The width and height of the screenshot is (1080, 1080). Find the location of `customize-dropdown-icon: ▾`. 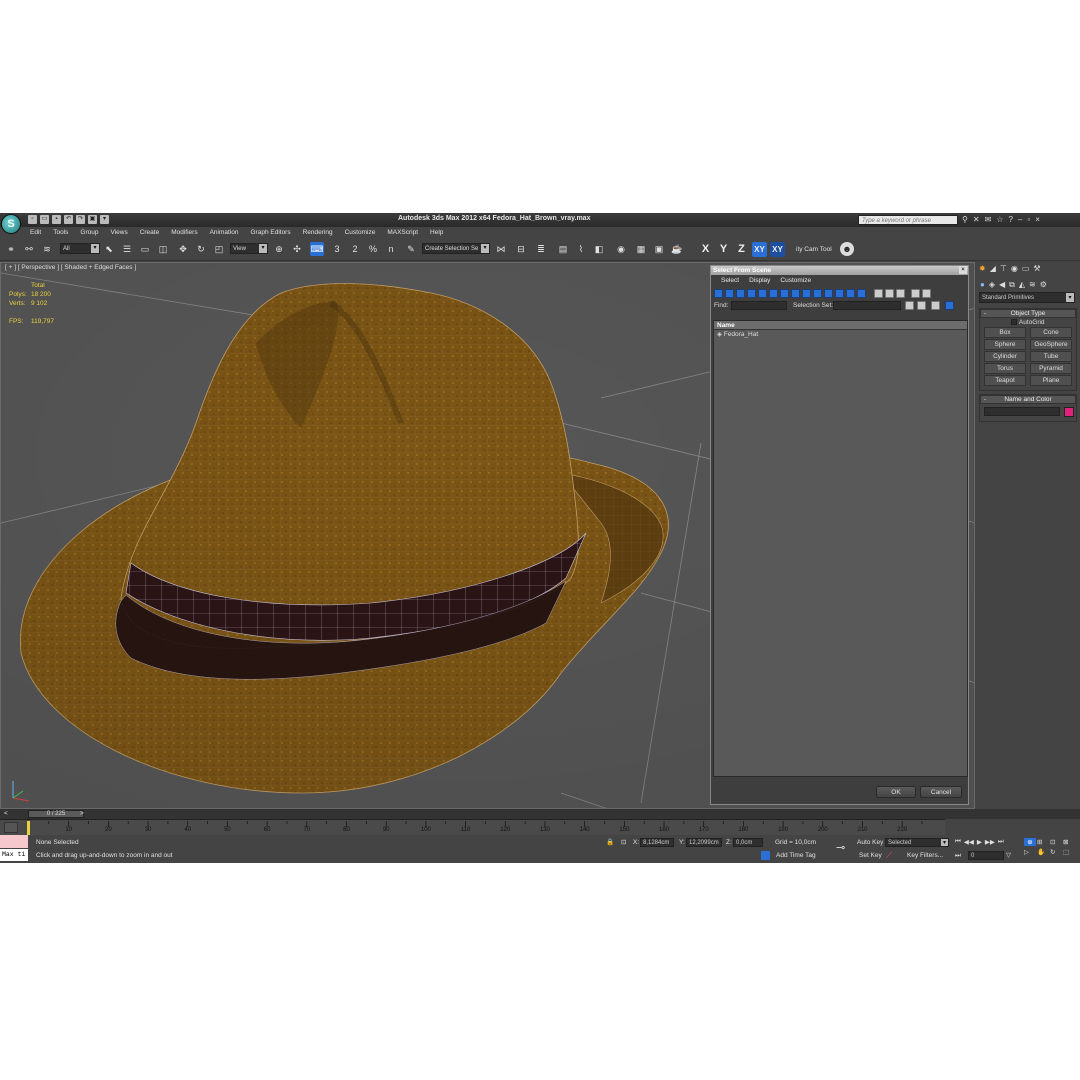

customize-dropdown-icon: ▾ is located at coordinates (104, 219).